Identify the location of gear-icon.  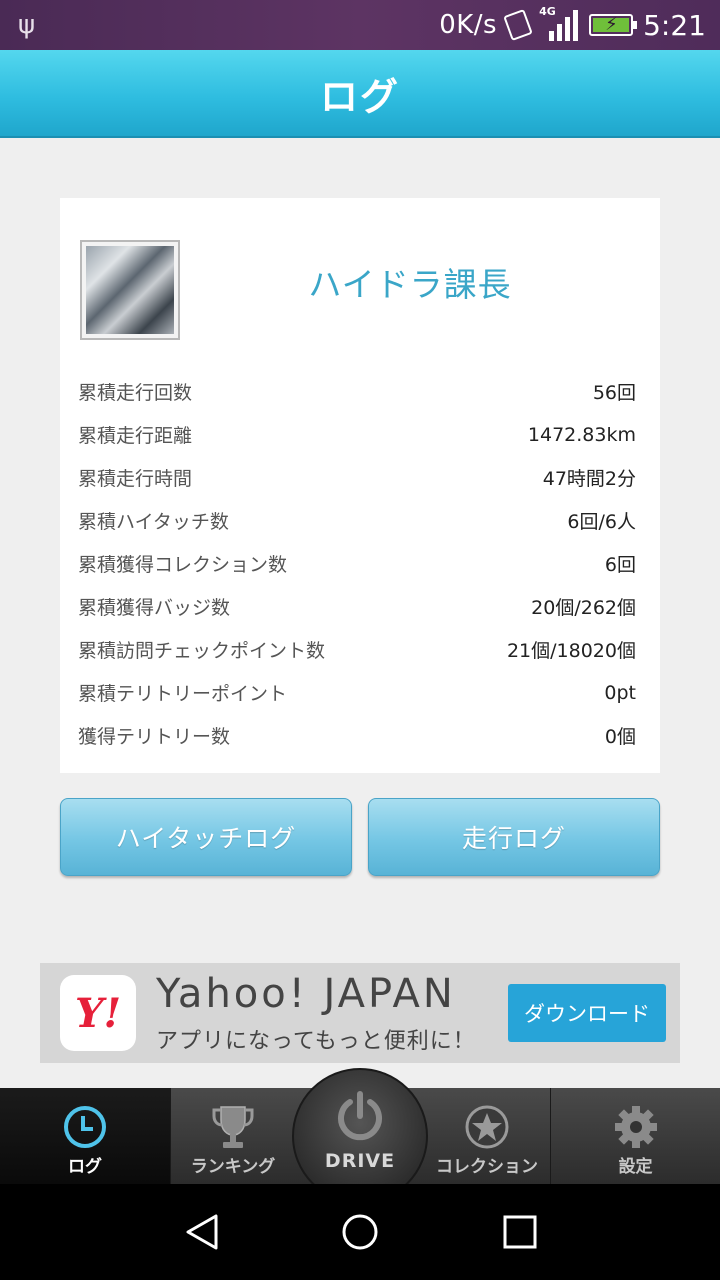
(635, 1127).